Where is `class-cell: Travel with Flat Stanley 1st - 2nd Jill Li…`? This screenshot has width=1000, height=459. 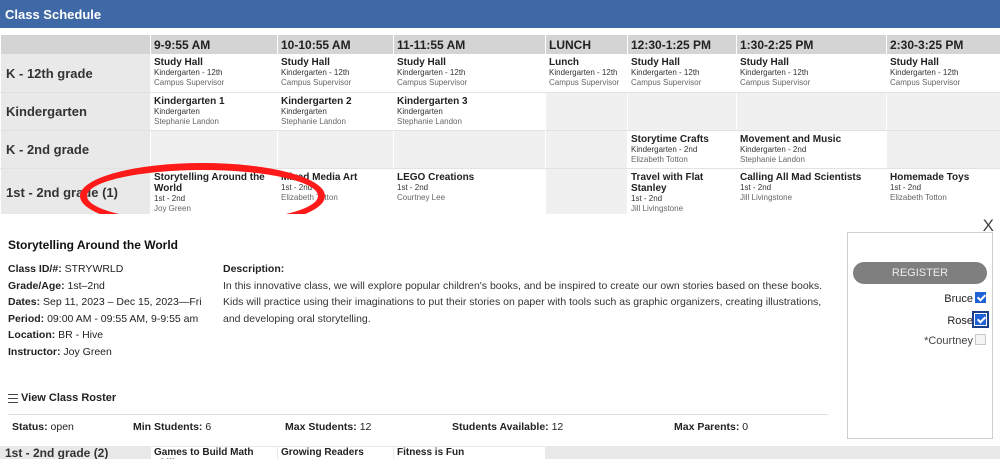 class-cell: Travel with Flat Stanley 1st - 2nd Jill Li… is located at coordinates (682, 192).